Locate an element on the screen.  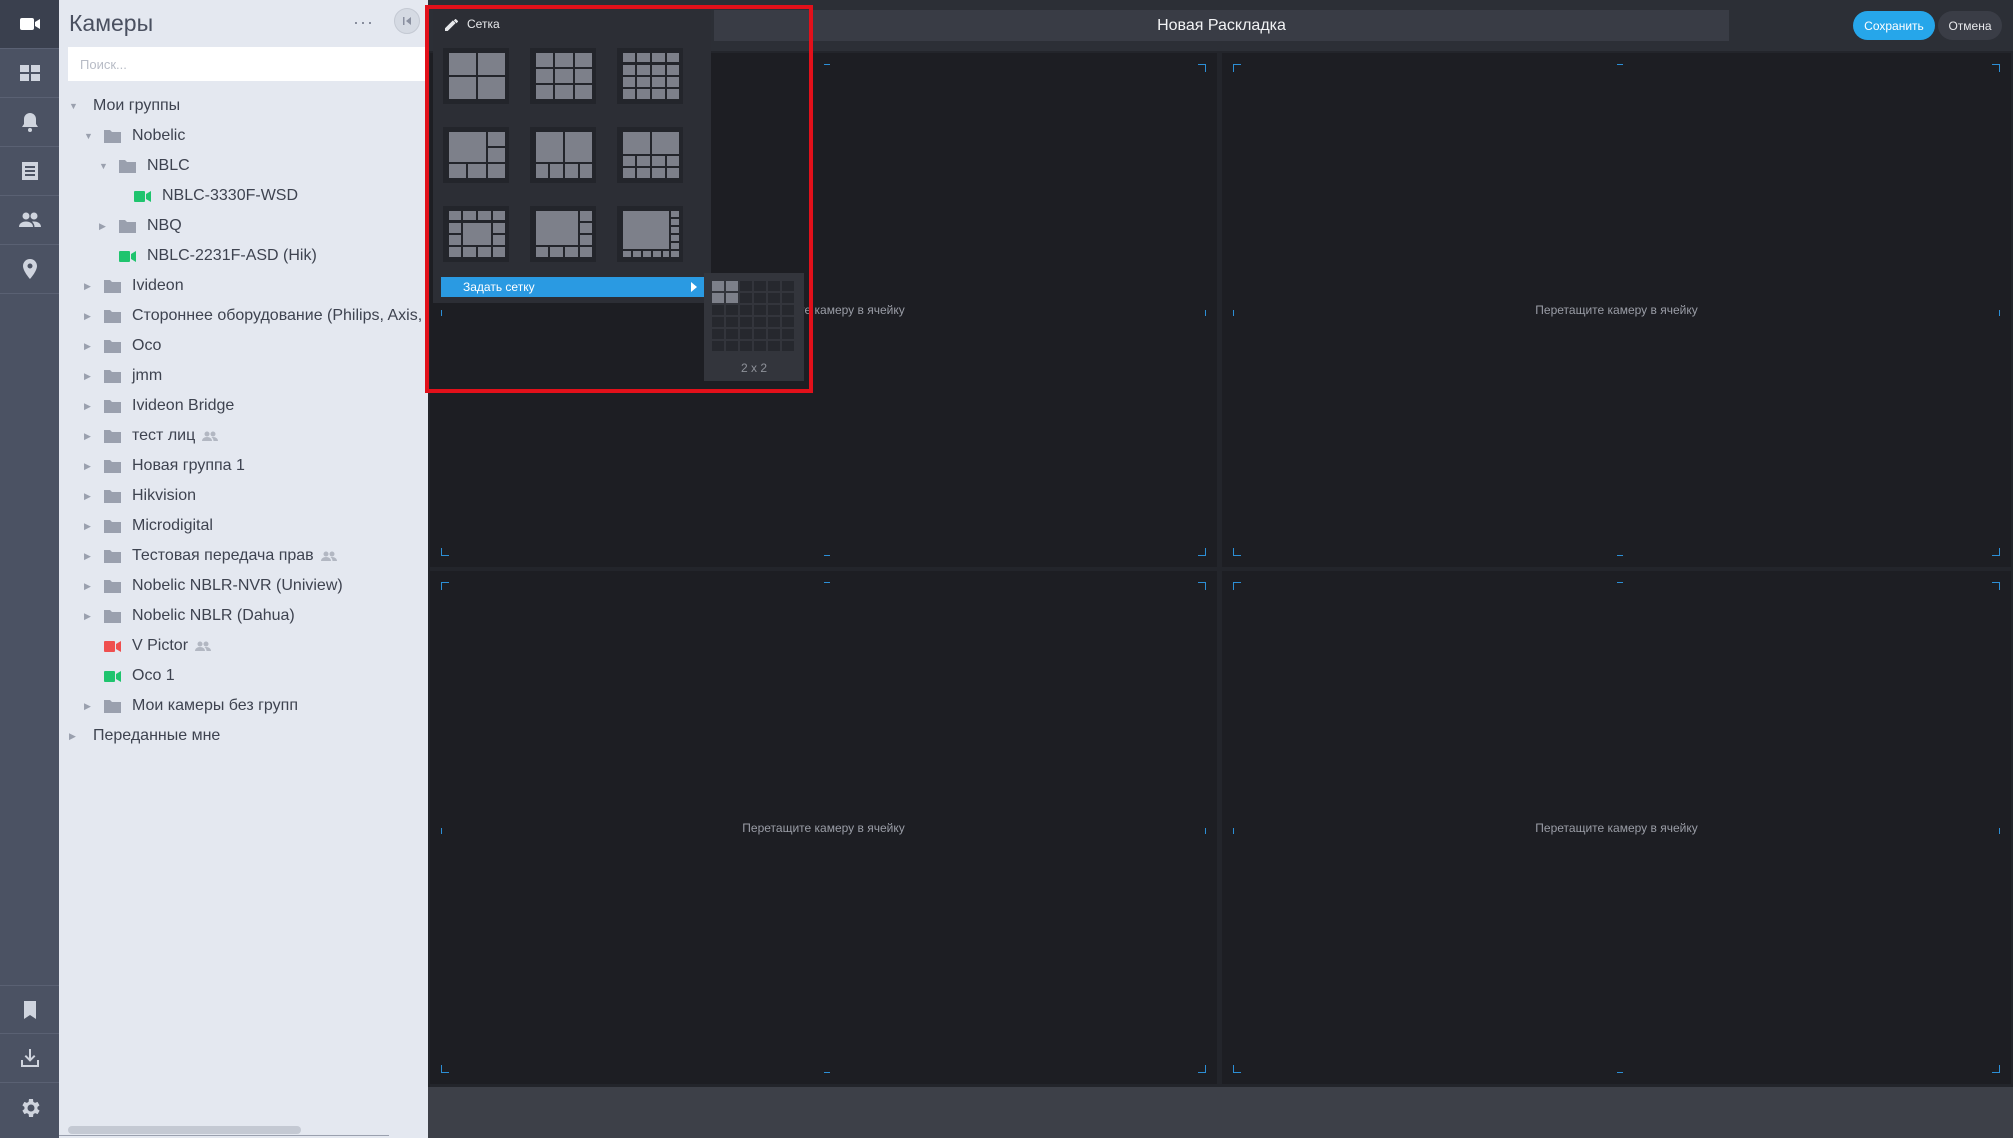
tree-folder-ungrouped: ▶ Мои камеры без групп is located at coordinates (191, 706).